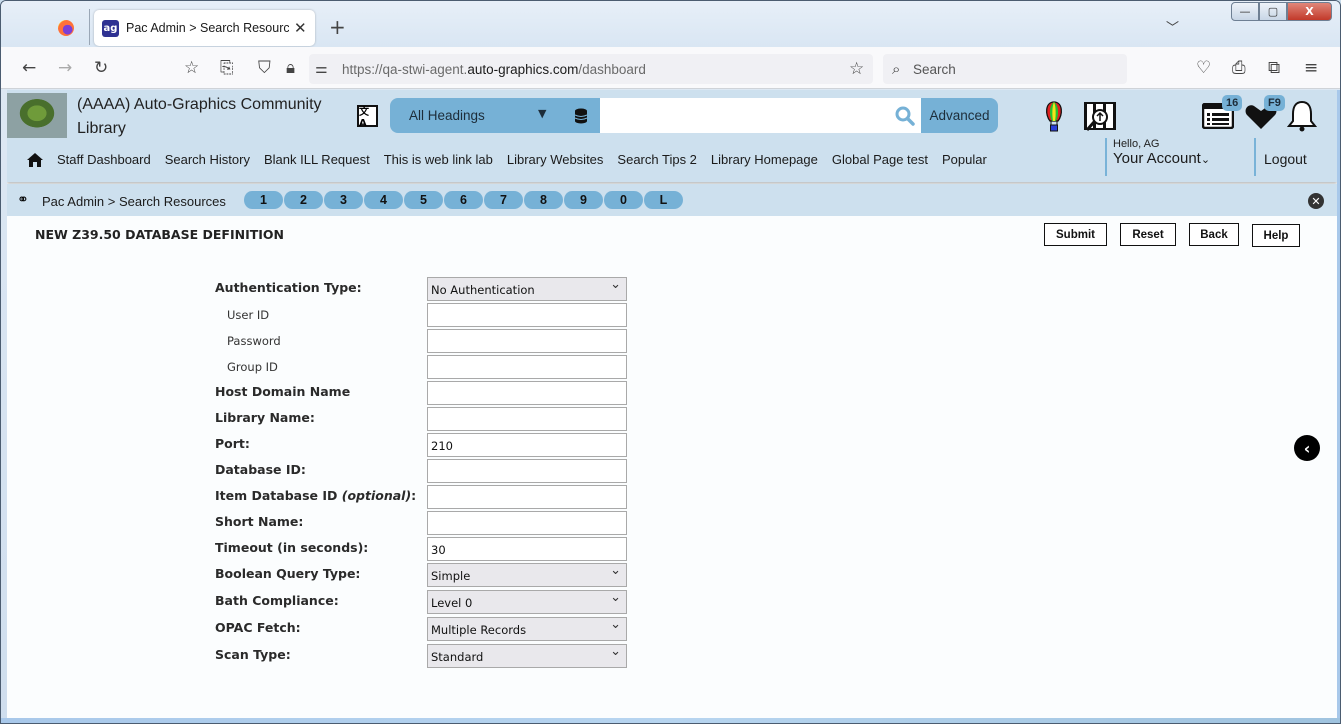 The image size is (1341, 724). What do you see at coordinates (959, 115) in the screenshot?
I see `advanced-search-button: Advanced` at bounding box center [959, 115].